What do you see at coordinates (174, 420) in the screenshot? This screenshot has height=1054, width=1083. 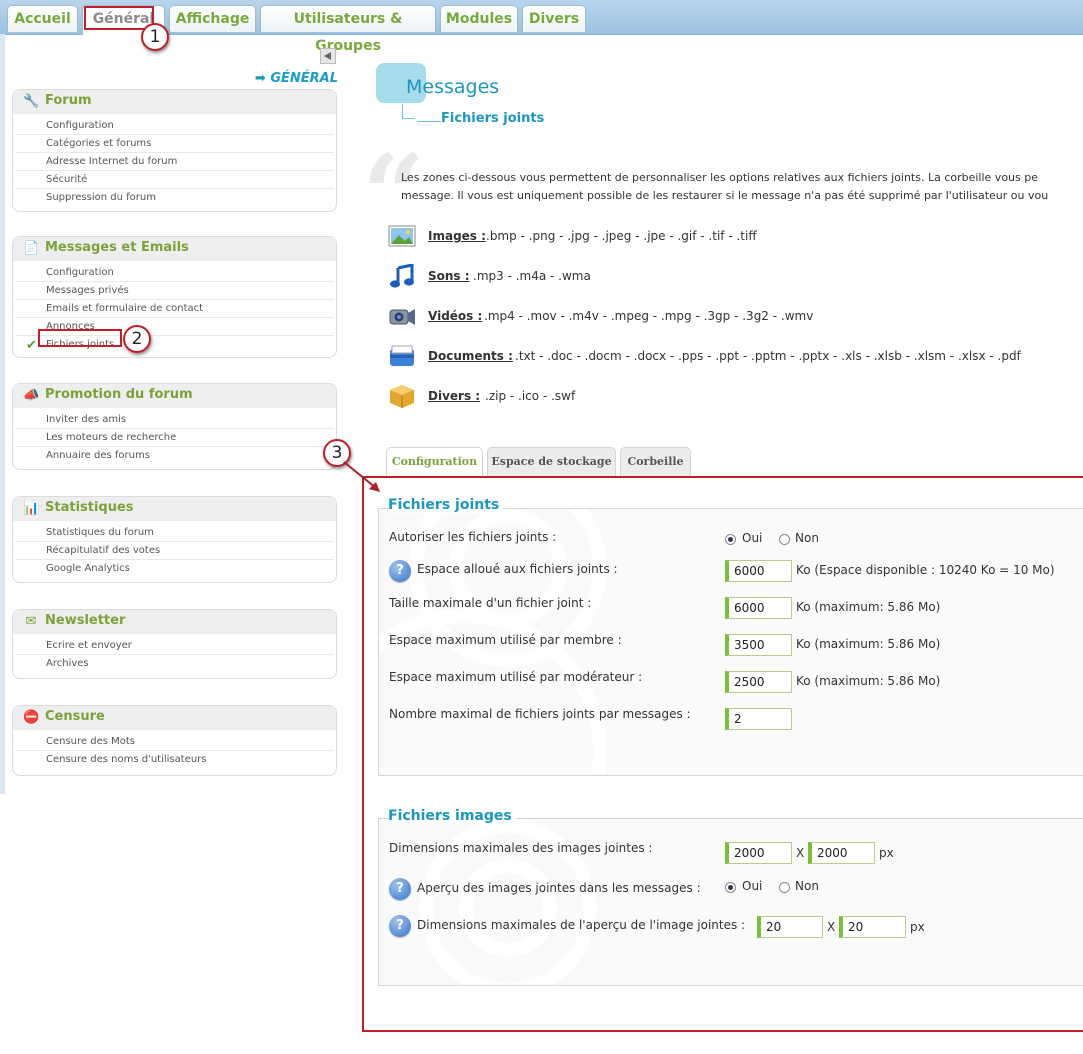 I see `sidebar-item-inviter: Inviter des amis` at bounding box center [174, 420].